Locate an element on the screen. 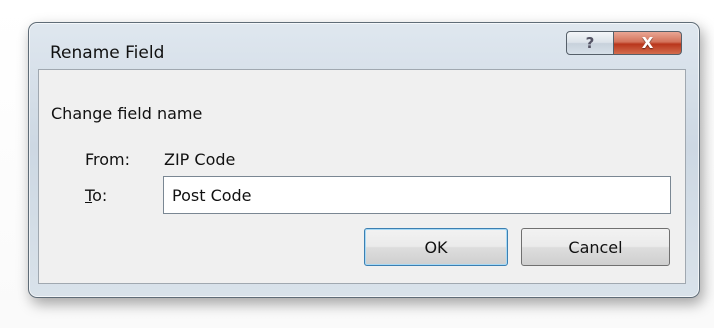 This screenshot has height=328, width=714. from-label: From: is located at coordinates (108, 159).